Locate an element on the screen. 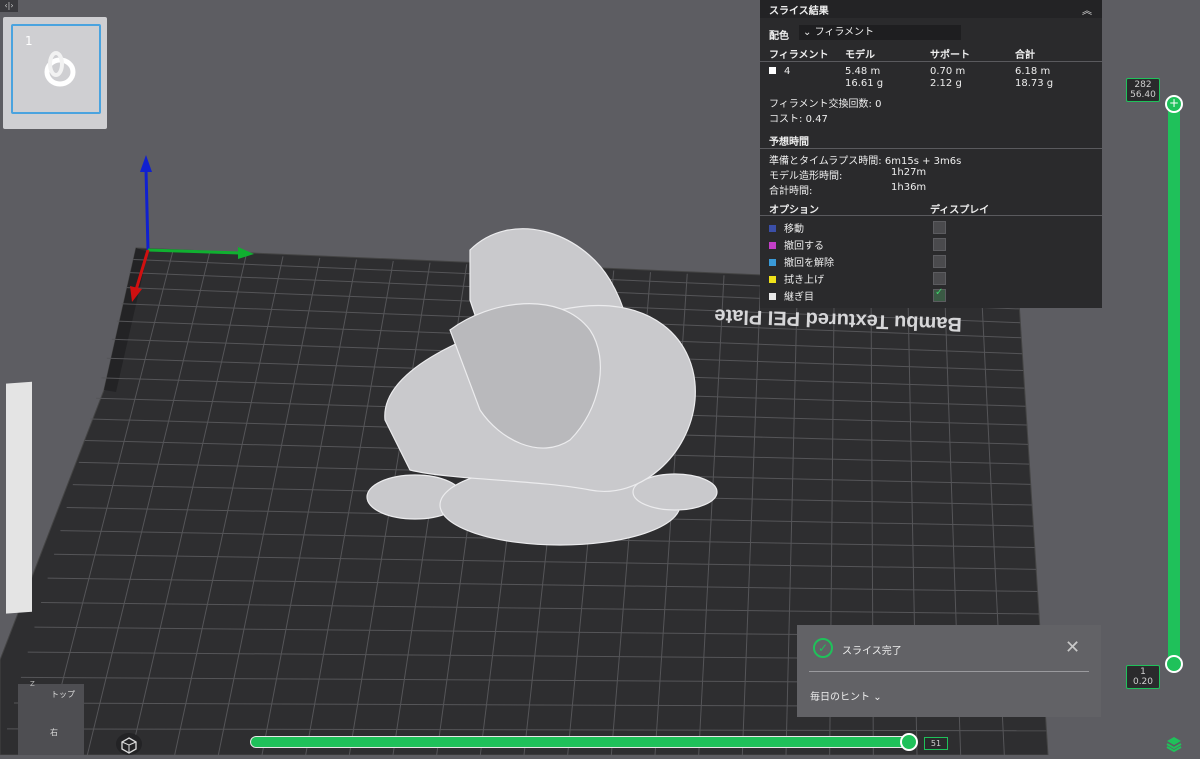  support-weight: 2.12 g is located at coordinates (946, 83).